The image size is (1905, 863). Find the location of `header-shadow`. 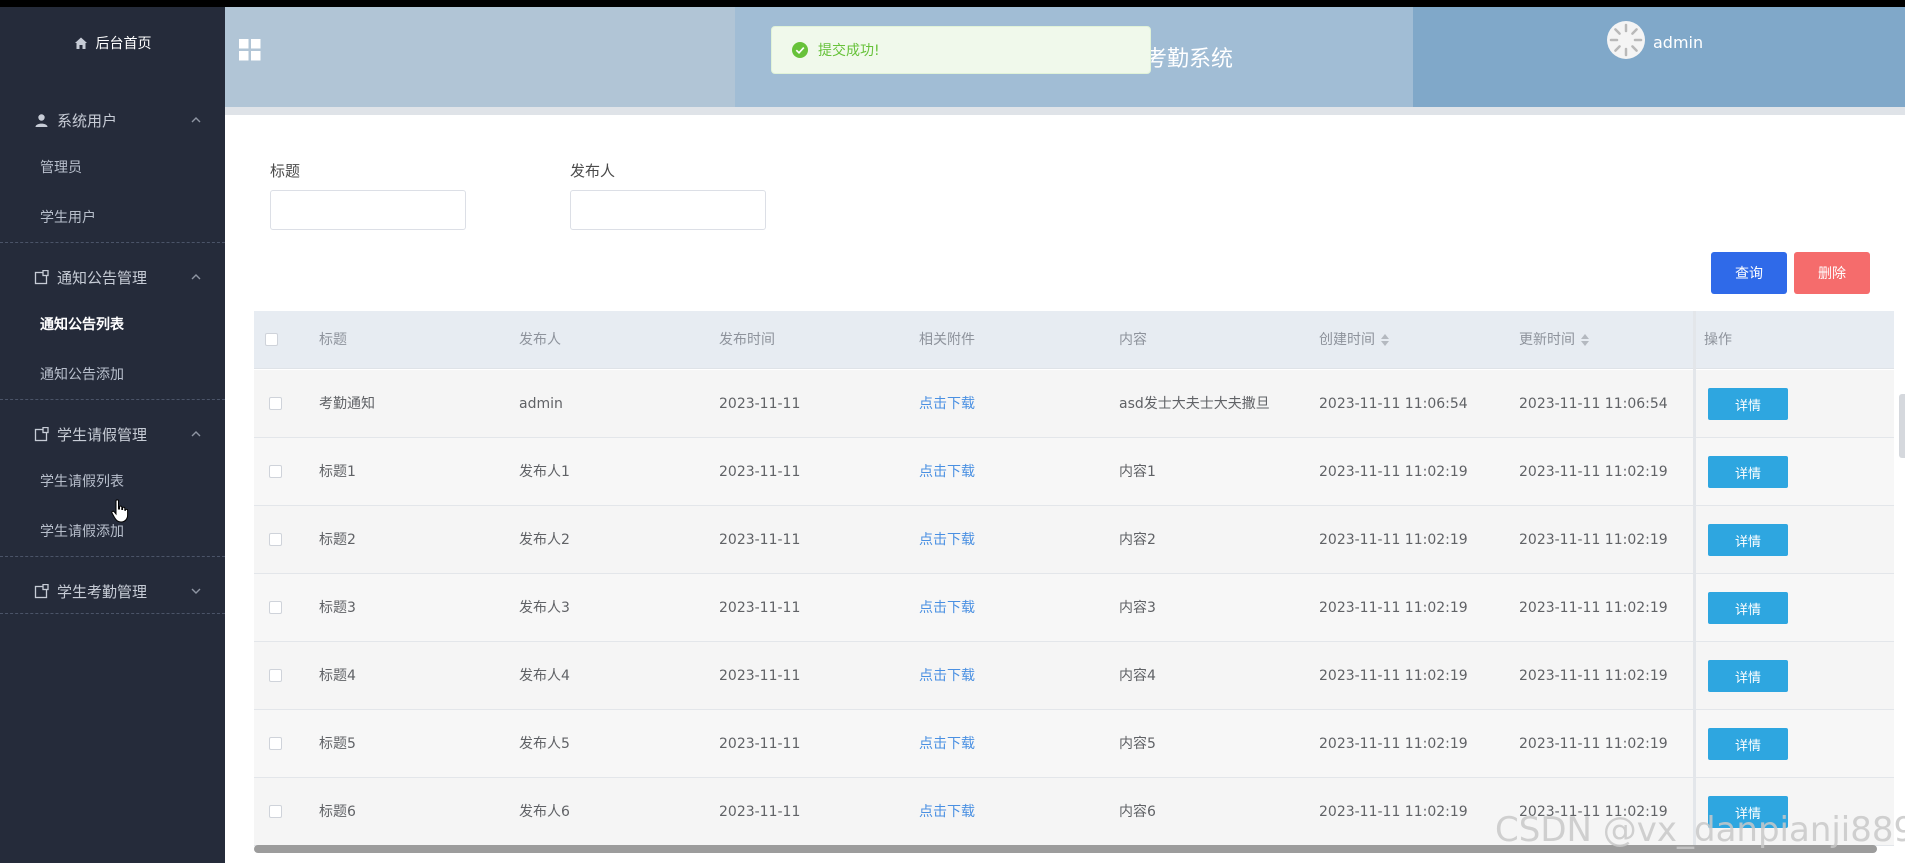

header-shadow is located at coordinates (1065, 111).